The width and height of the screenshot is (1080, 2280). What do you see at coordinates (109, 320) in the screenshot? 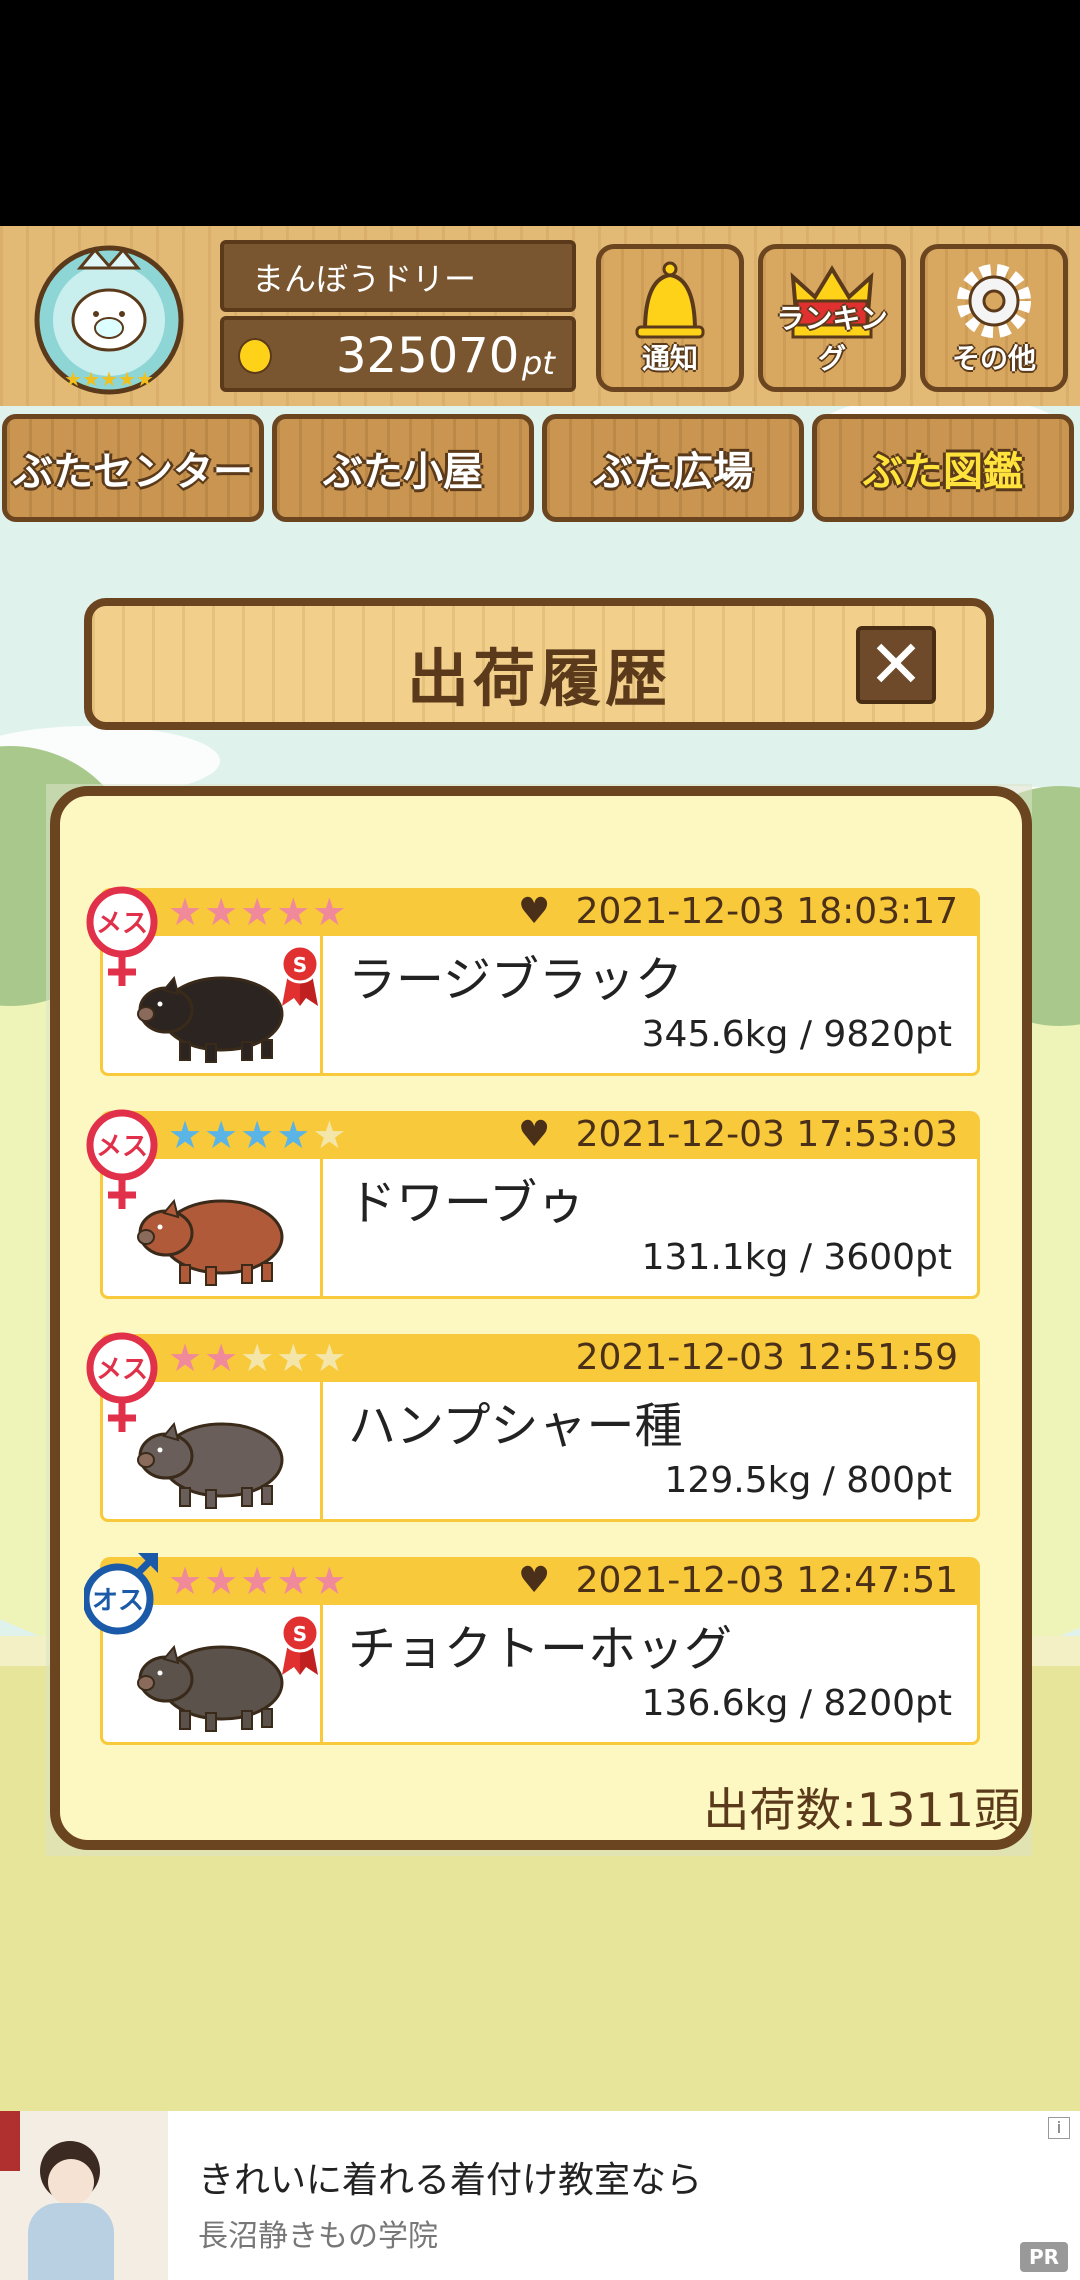
I see `pig-badge-icon: ★★★★★` at bounding box center [109, 320].